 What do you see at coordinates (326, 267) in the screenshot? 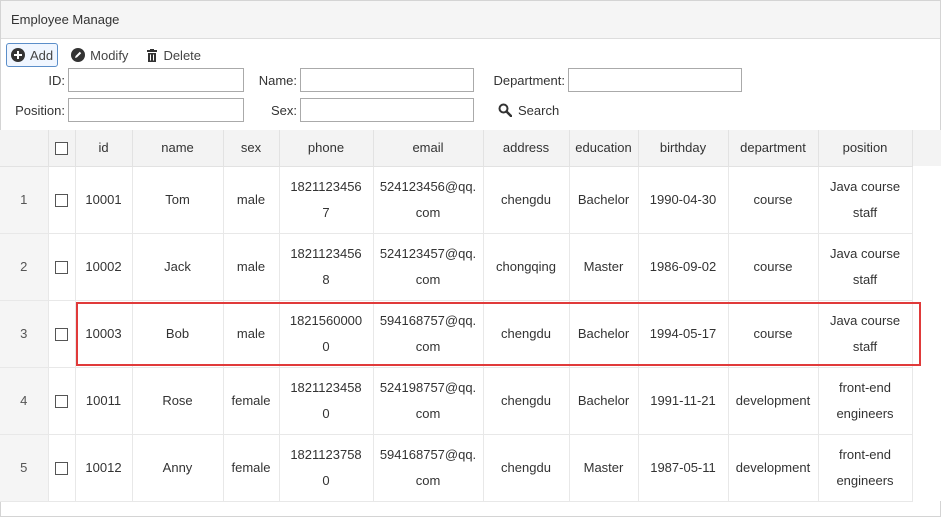
I see `cell-phone: 1821123456 8` at bounding box center [326, 267].